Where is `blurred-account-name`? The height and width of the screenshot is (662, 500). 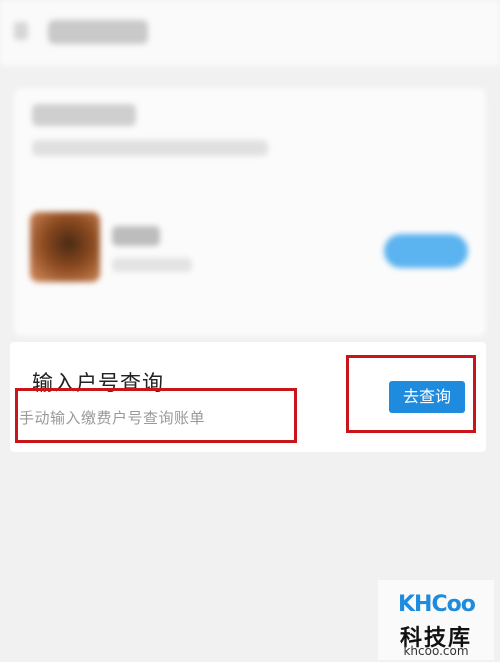 blurred-account-name is located at coordinates (136, 236).